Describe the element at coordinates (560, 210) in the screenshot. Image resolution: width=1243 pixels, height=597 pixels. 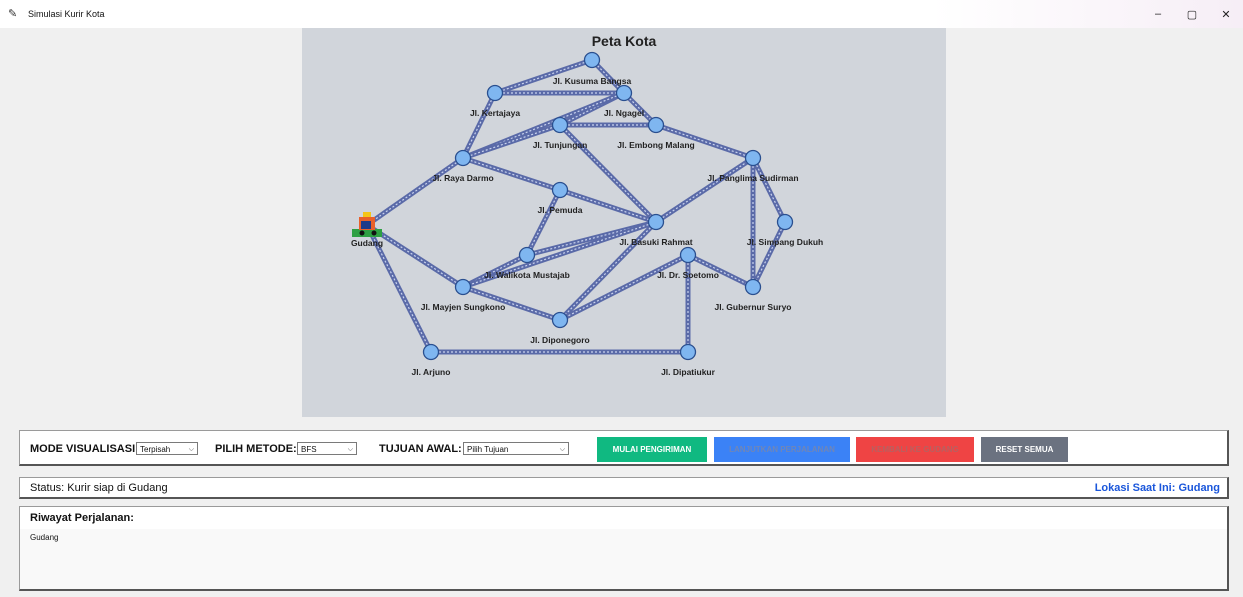
I see `map-node-label: Jl. Pemuda` at that location.